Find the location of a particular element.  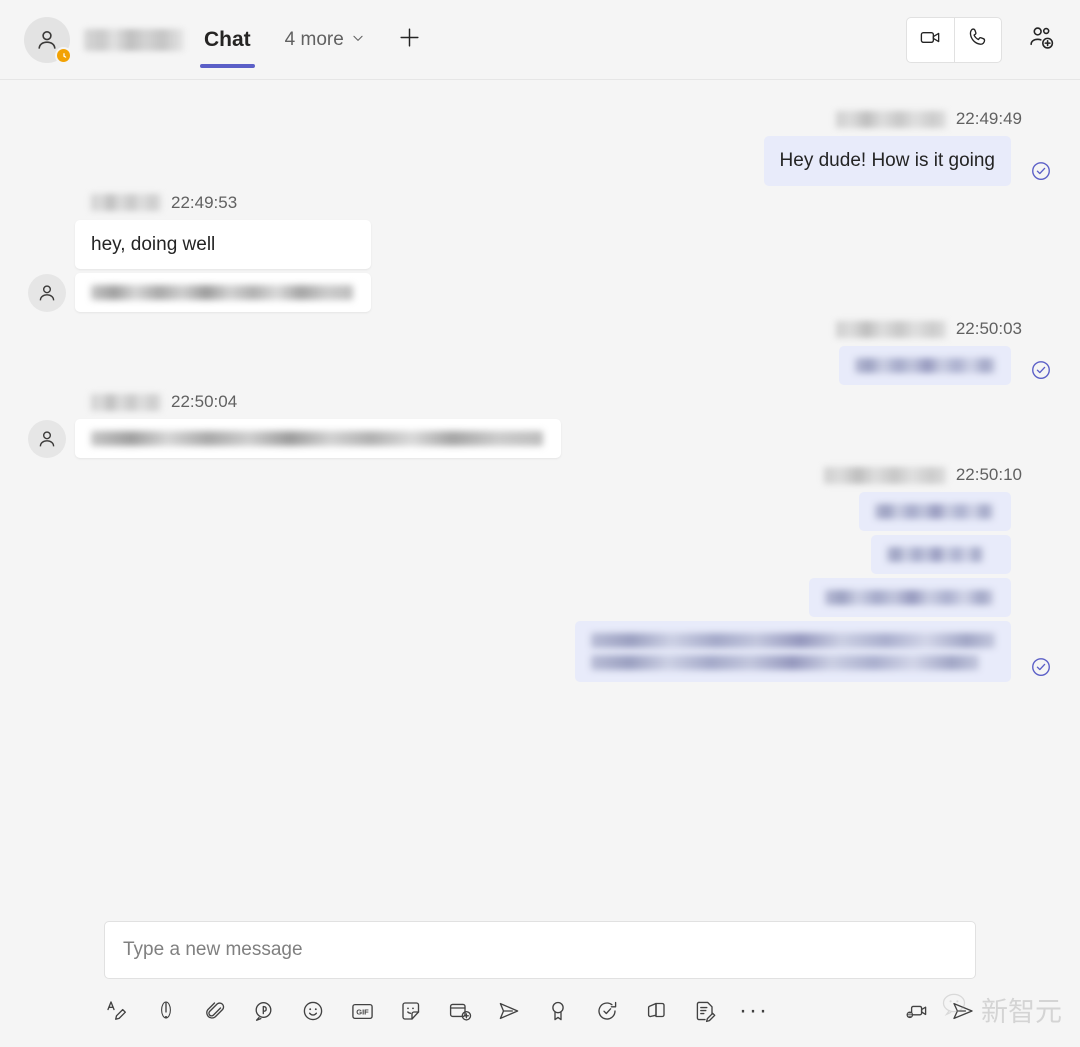

message-input-box is located at coordinates (540, 950).